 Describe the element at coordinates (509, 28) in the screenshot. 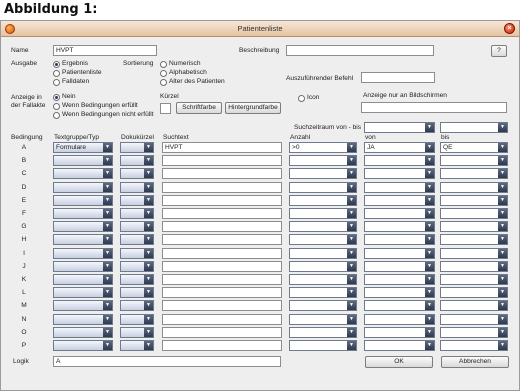

I see `close-icon: ×` at that location.